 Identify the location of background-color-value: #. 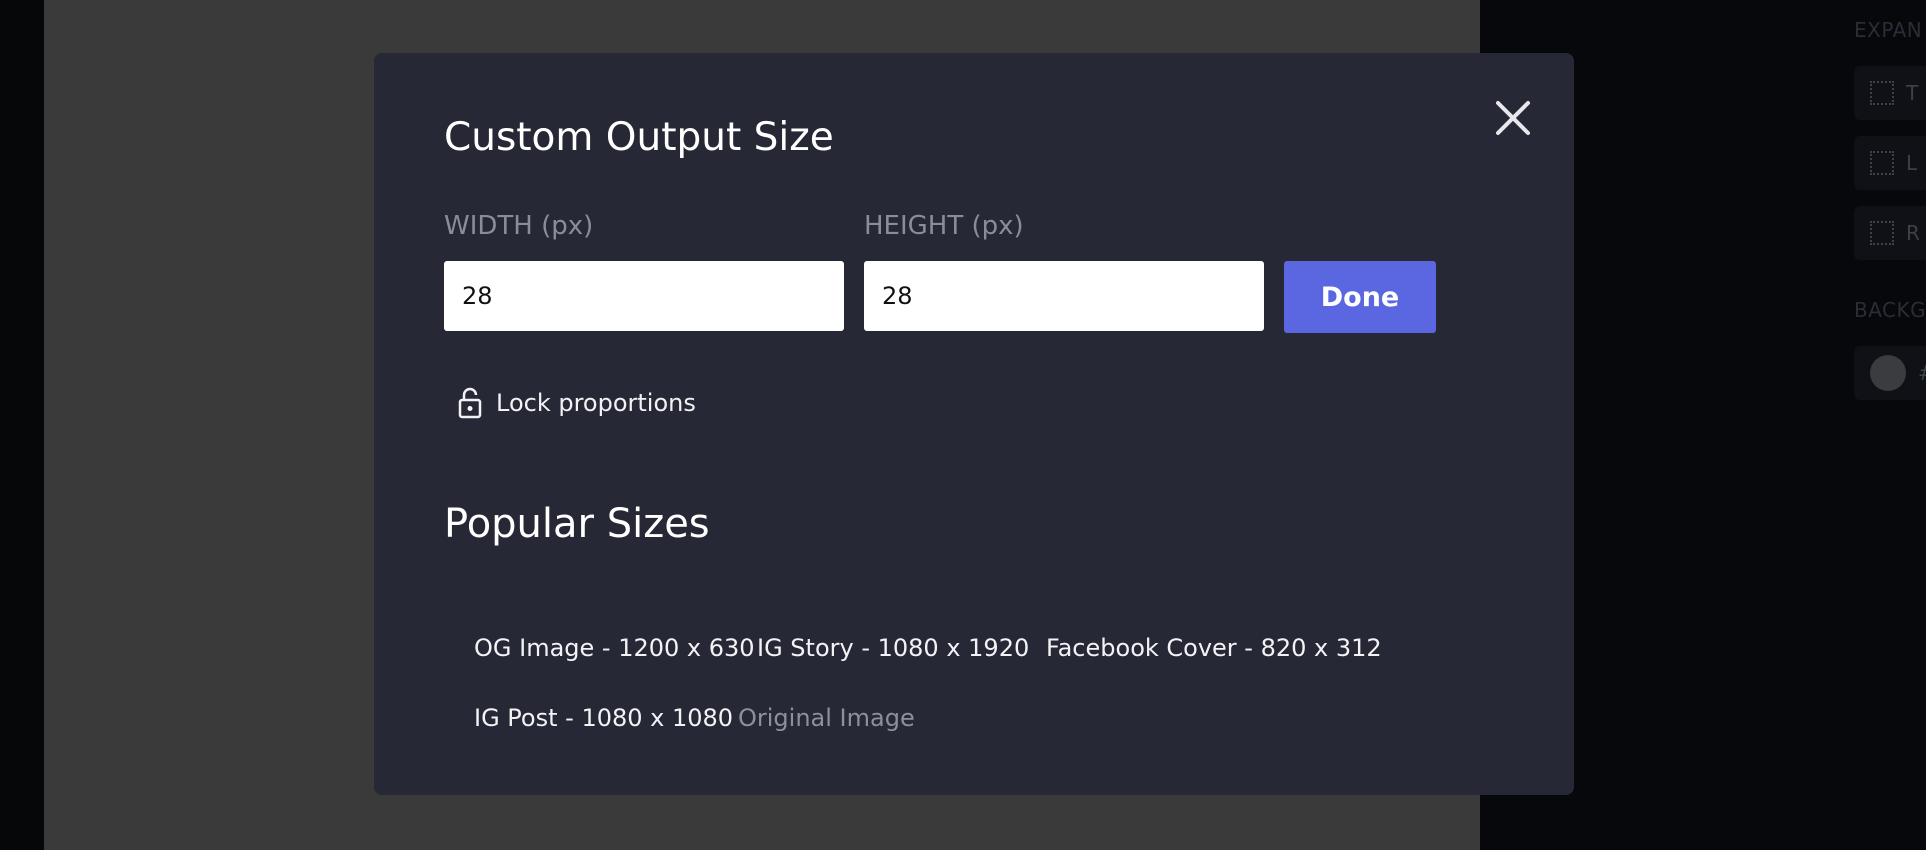
(1922, 373).